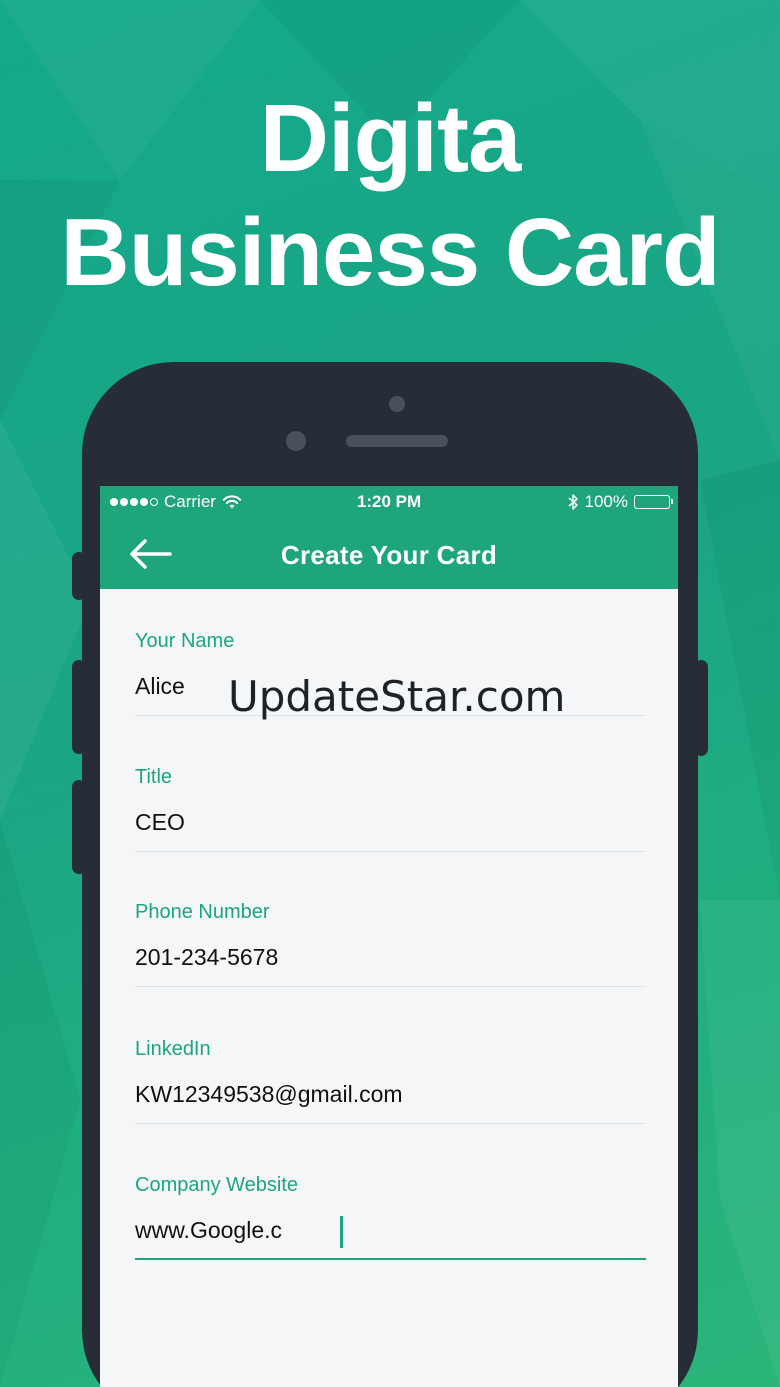  What do you see at coordinates (397, 696) in the screenshot?
I see `watermark: UpdateStar.com` at bounding box center [397, 696].